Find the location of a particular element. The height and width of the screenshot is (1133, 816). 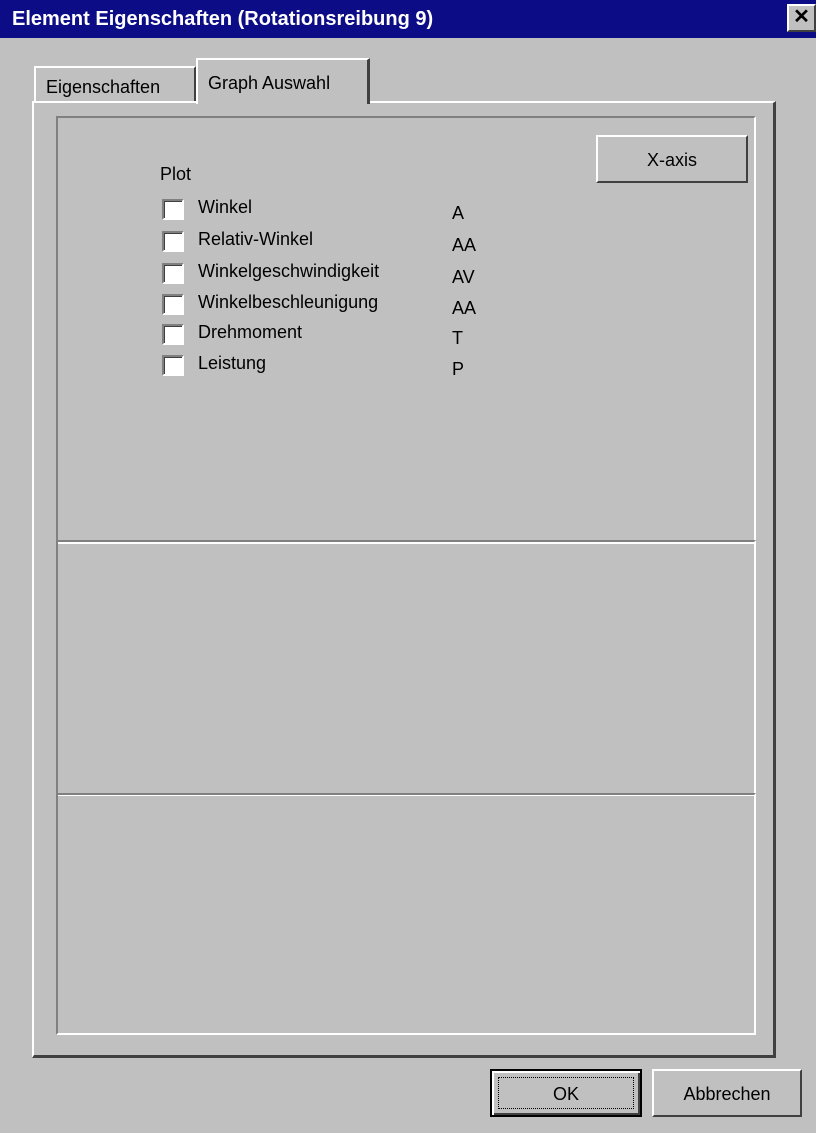

plot-option-label: Relativ-Winkel is located at coordinates (256, 239).